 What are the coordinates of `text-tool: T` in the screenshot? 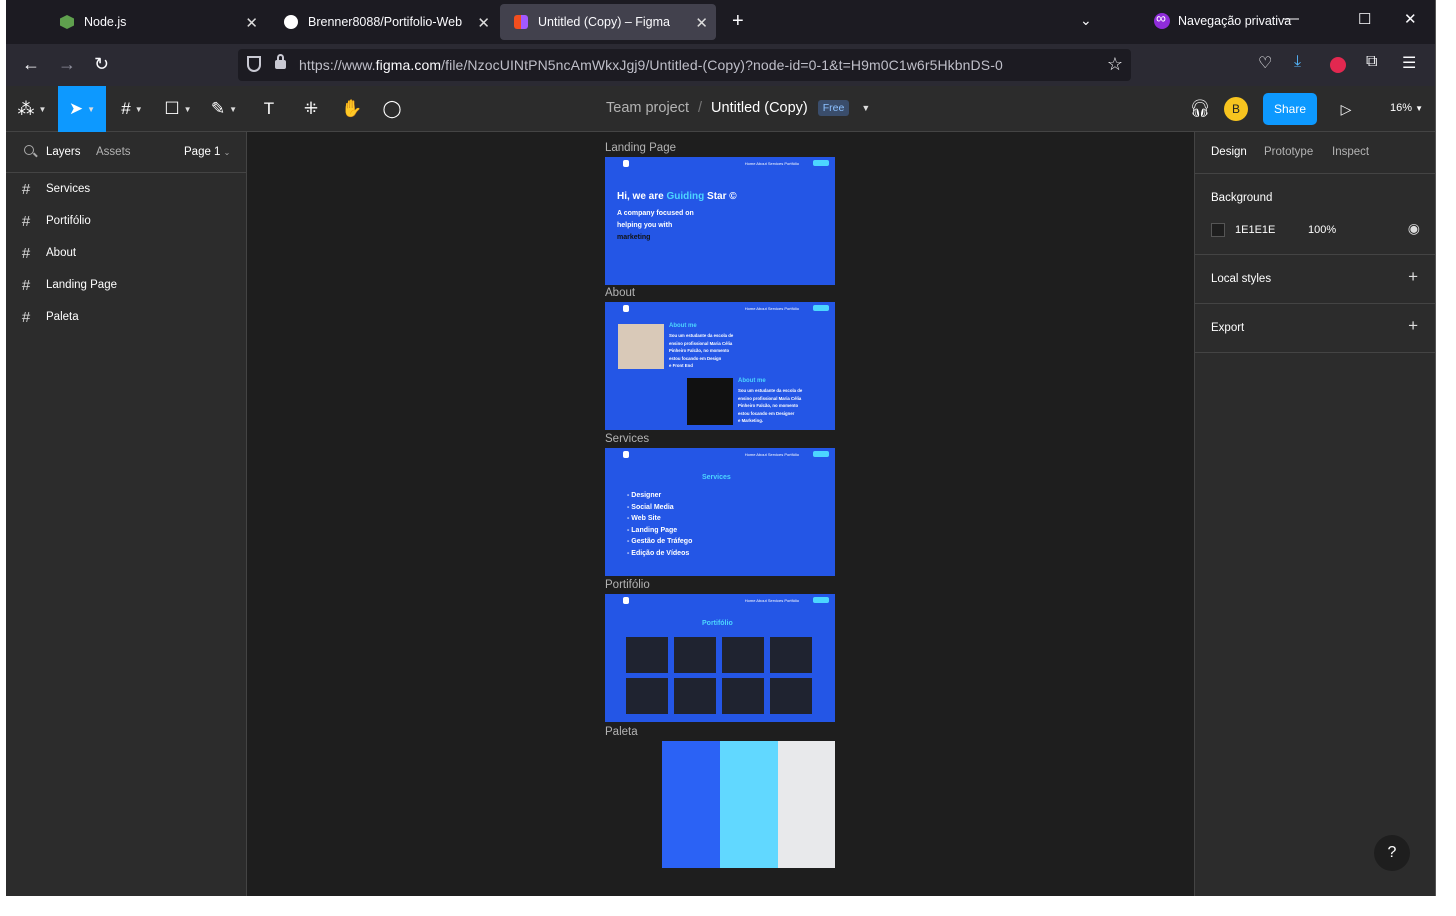 It's located at (269, 109).